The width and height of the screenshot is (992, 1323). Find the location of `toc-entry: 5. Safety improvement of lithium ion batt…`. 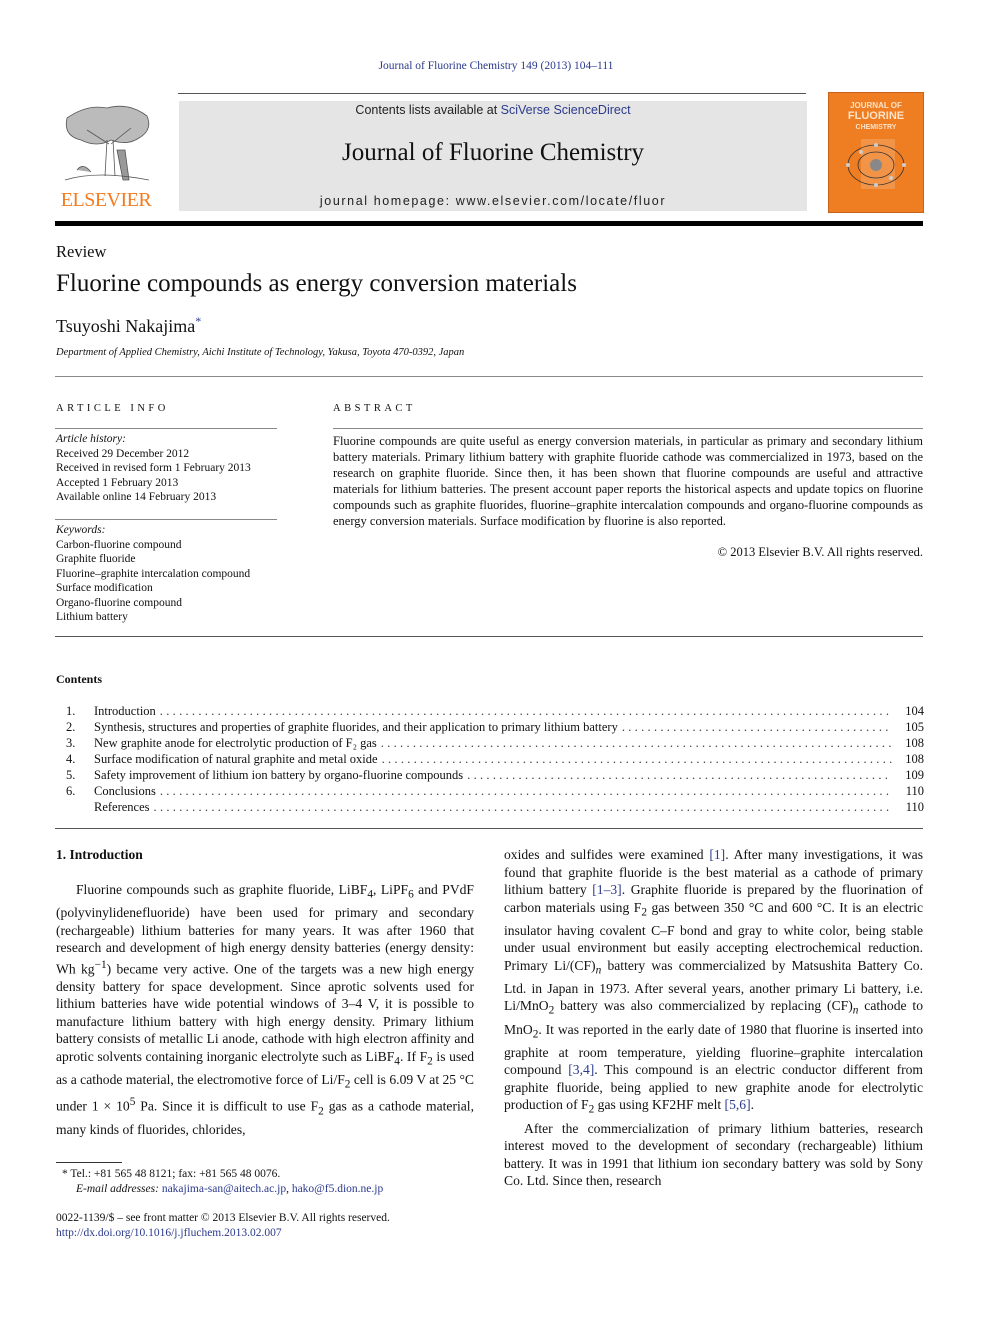

toc-entry: 5. Safety improvement of lithium ion batt… is located at coordinates (490, 775).